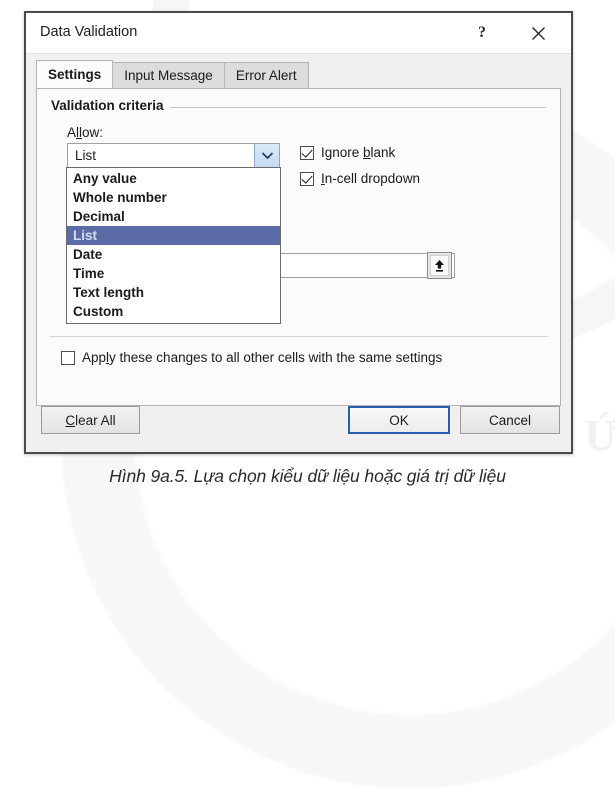  I want to click on tab-error-alert: Error Alert, so click(266, 75).